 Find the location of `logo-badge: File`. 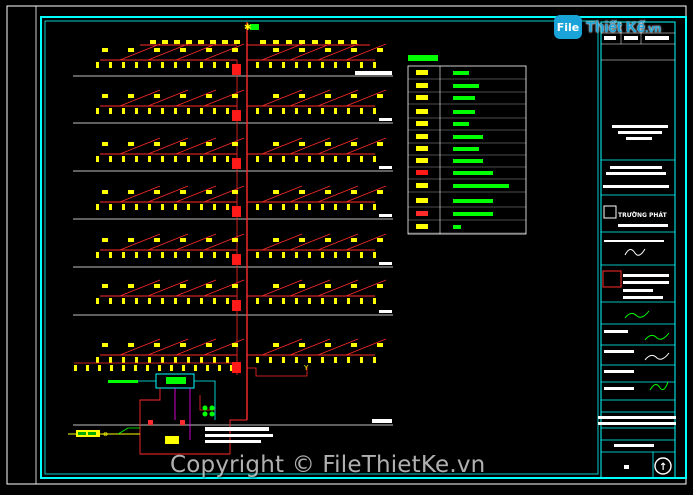

logo-badge: File is located at coordinates (568, 27).